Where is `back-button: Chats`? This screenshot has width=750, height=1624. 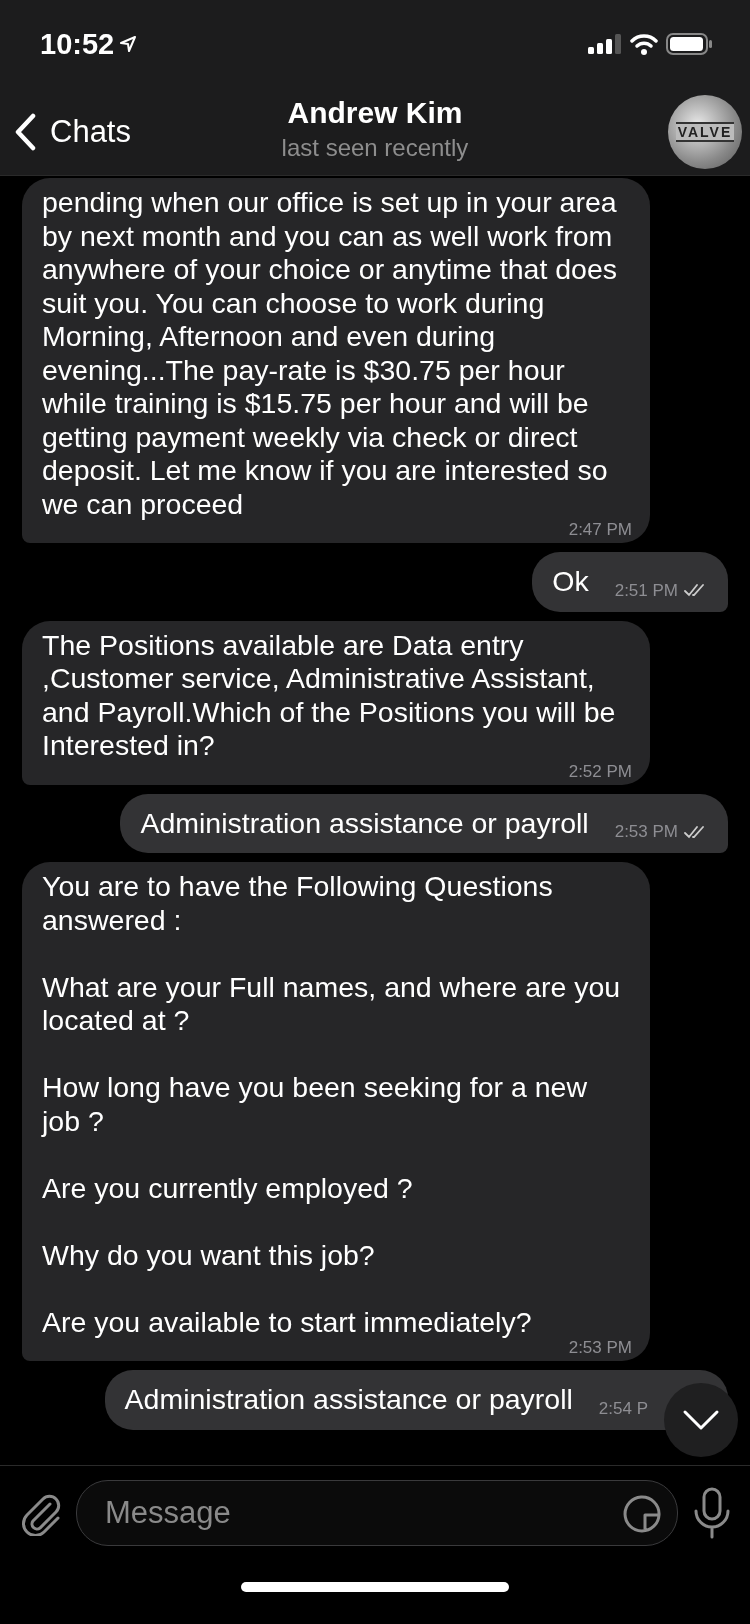 back-button: Chats is located at coordinates (72, 132).